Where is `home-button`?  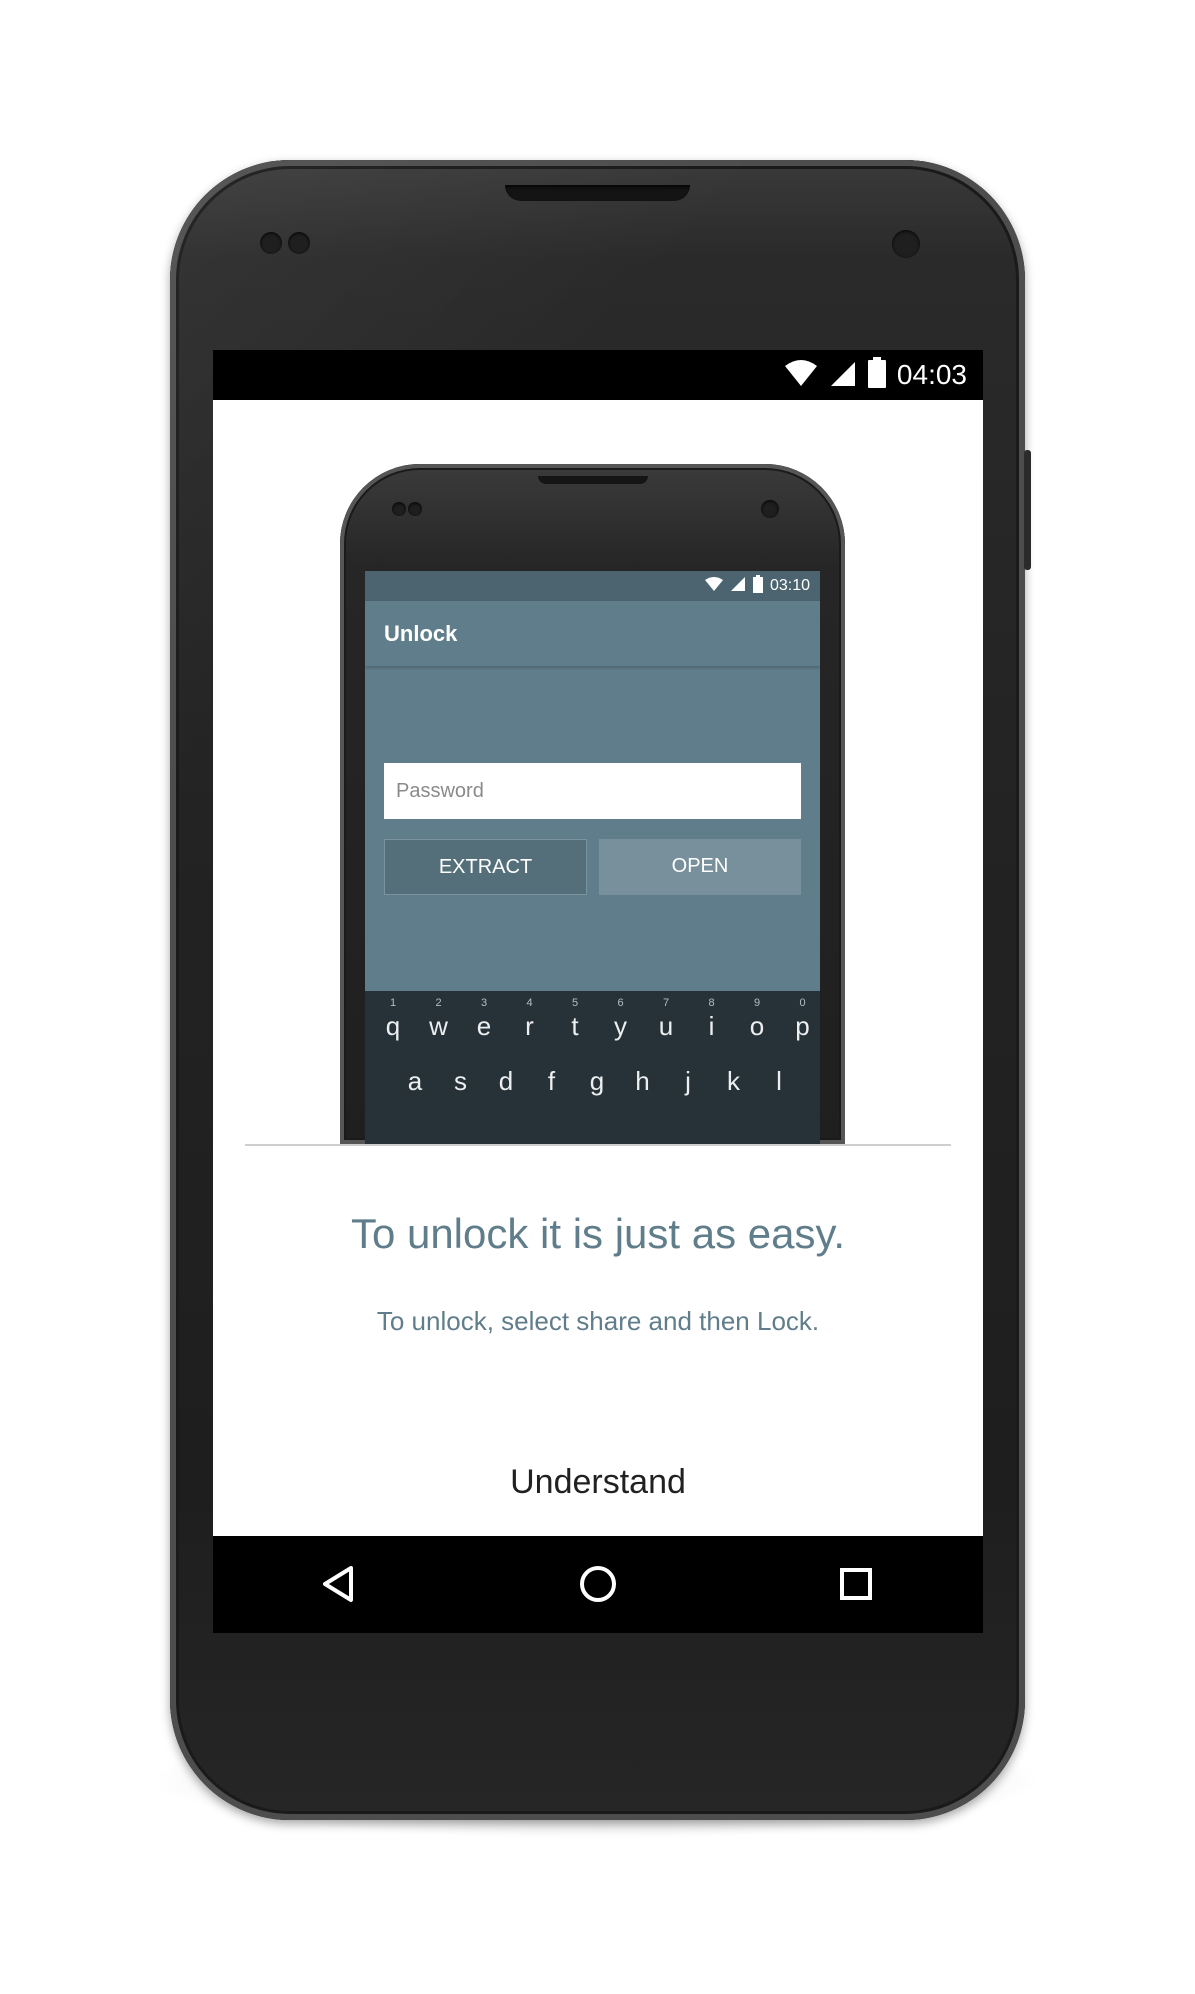
home-button is located at coordinates (598, 1586).